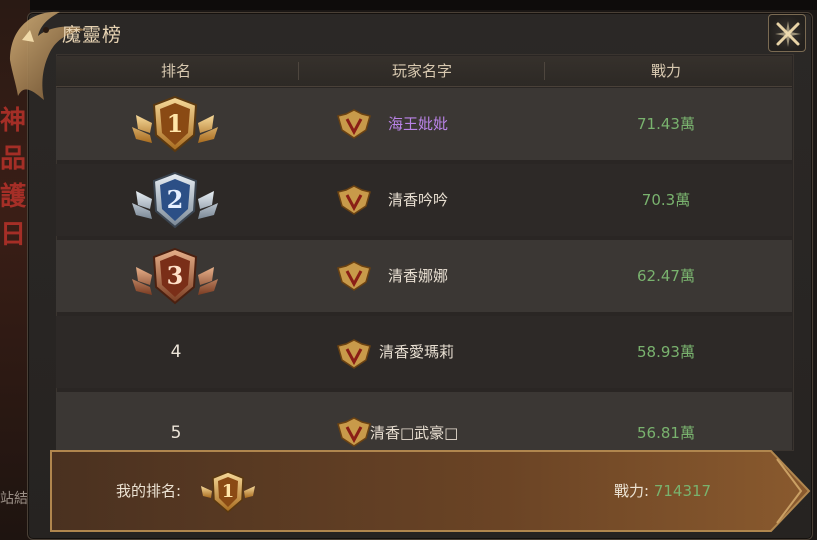 The height and width of the screenshot is (540, 817). Describe the element at coordinates (13, 197) in the screenshot. I see `background-glyph: 護` at that location.